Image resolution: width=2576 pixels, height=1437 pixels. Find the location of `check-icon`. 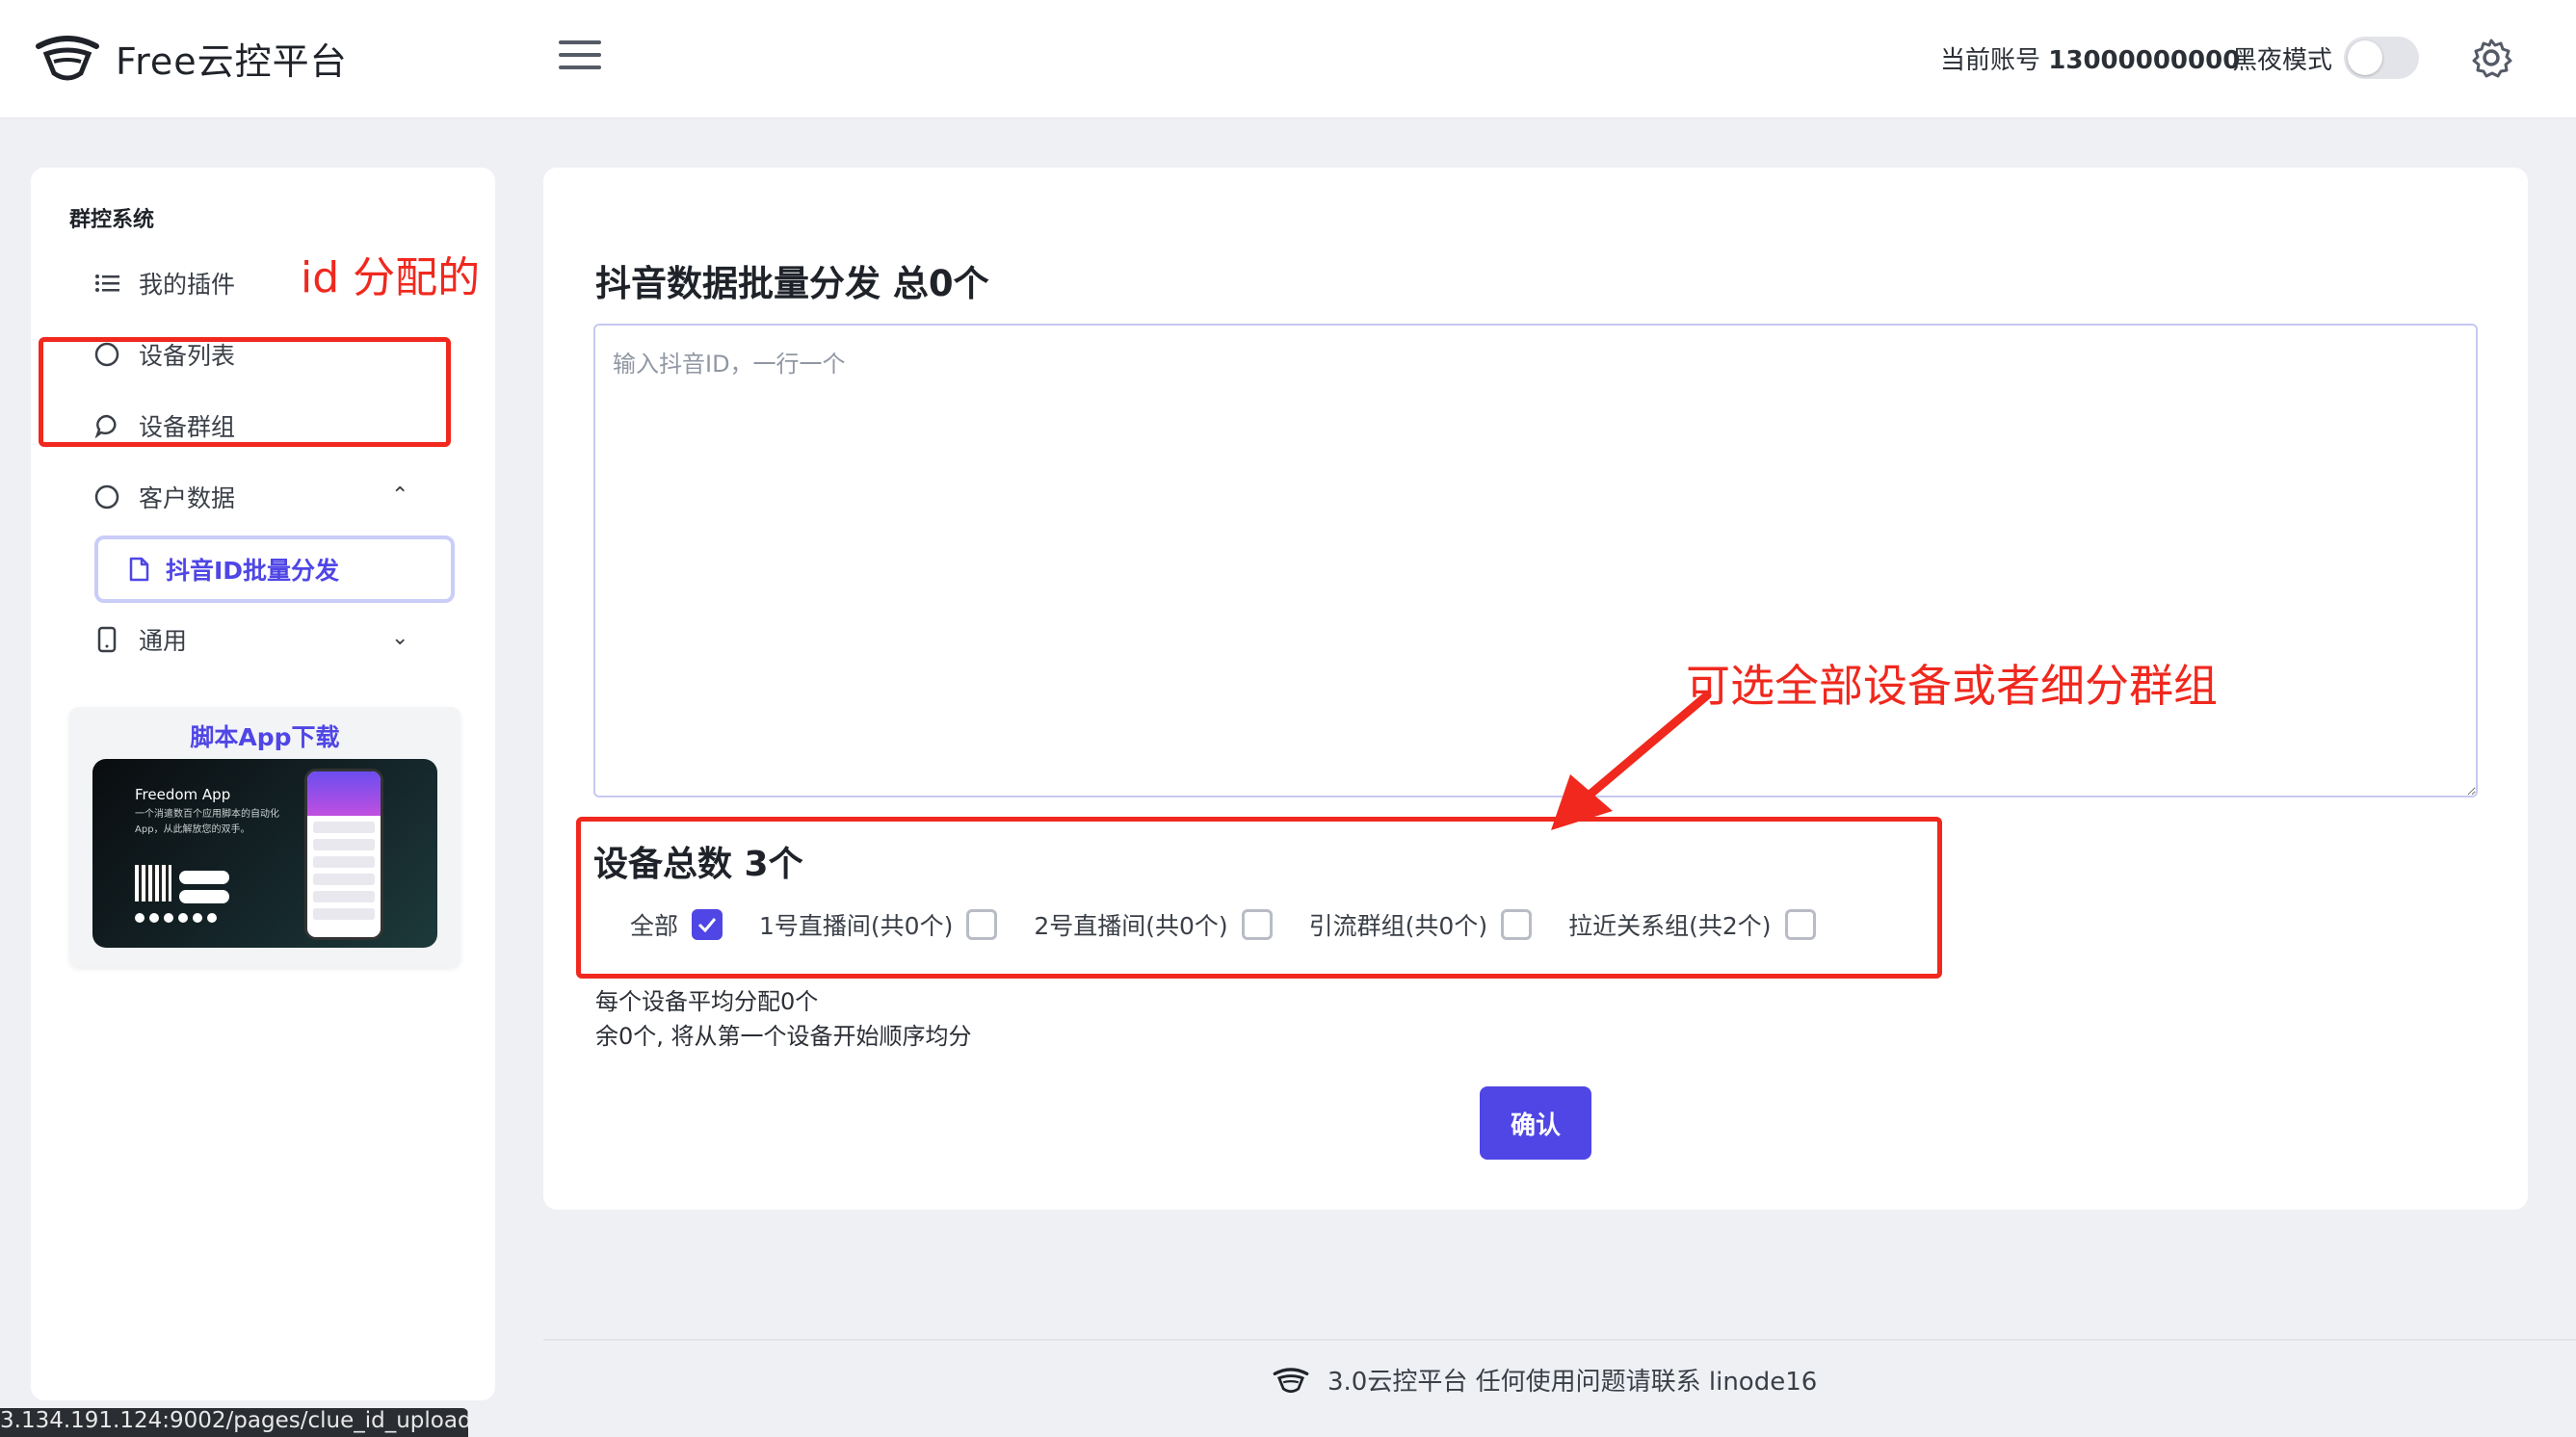

check-icon is located at coordinates (707, 925).